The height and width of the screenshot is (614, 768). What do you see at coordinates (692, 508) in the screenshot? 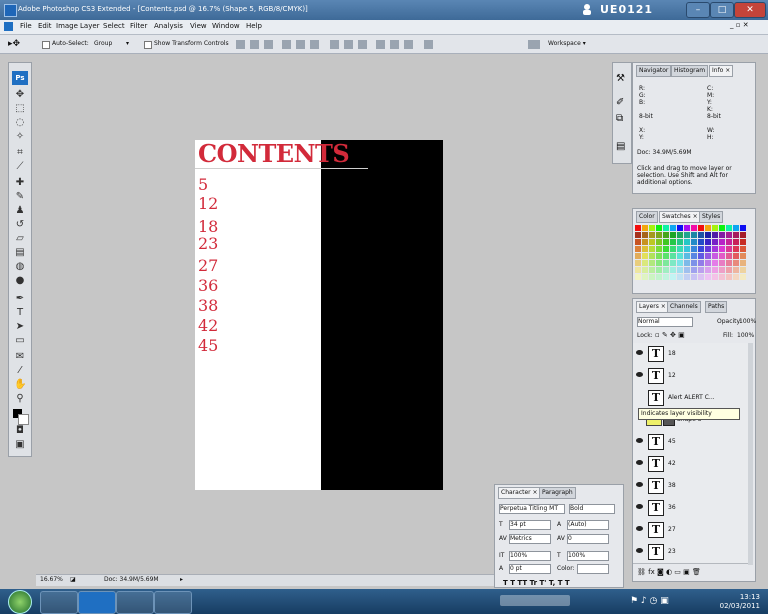
I see `layer-row: T 36` at bounding box center [692, 508].